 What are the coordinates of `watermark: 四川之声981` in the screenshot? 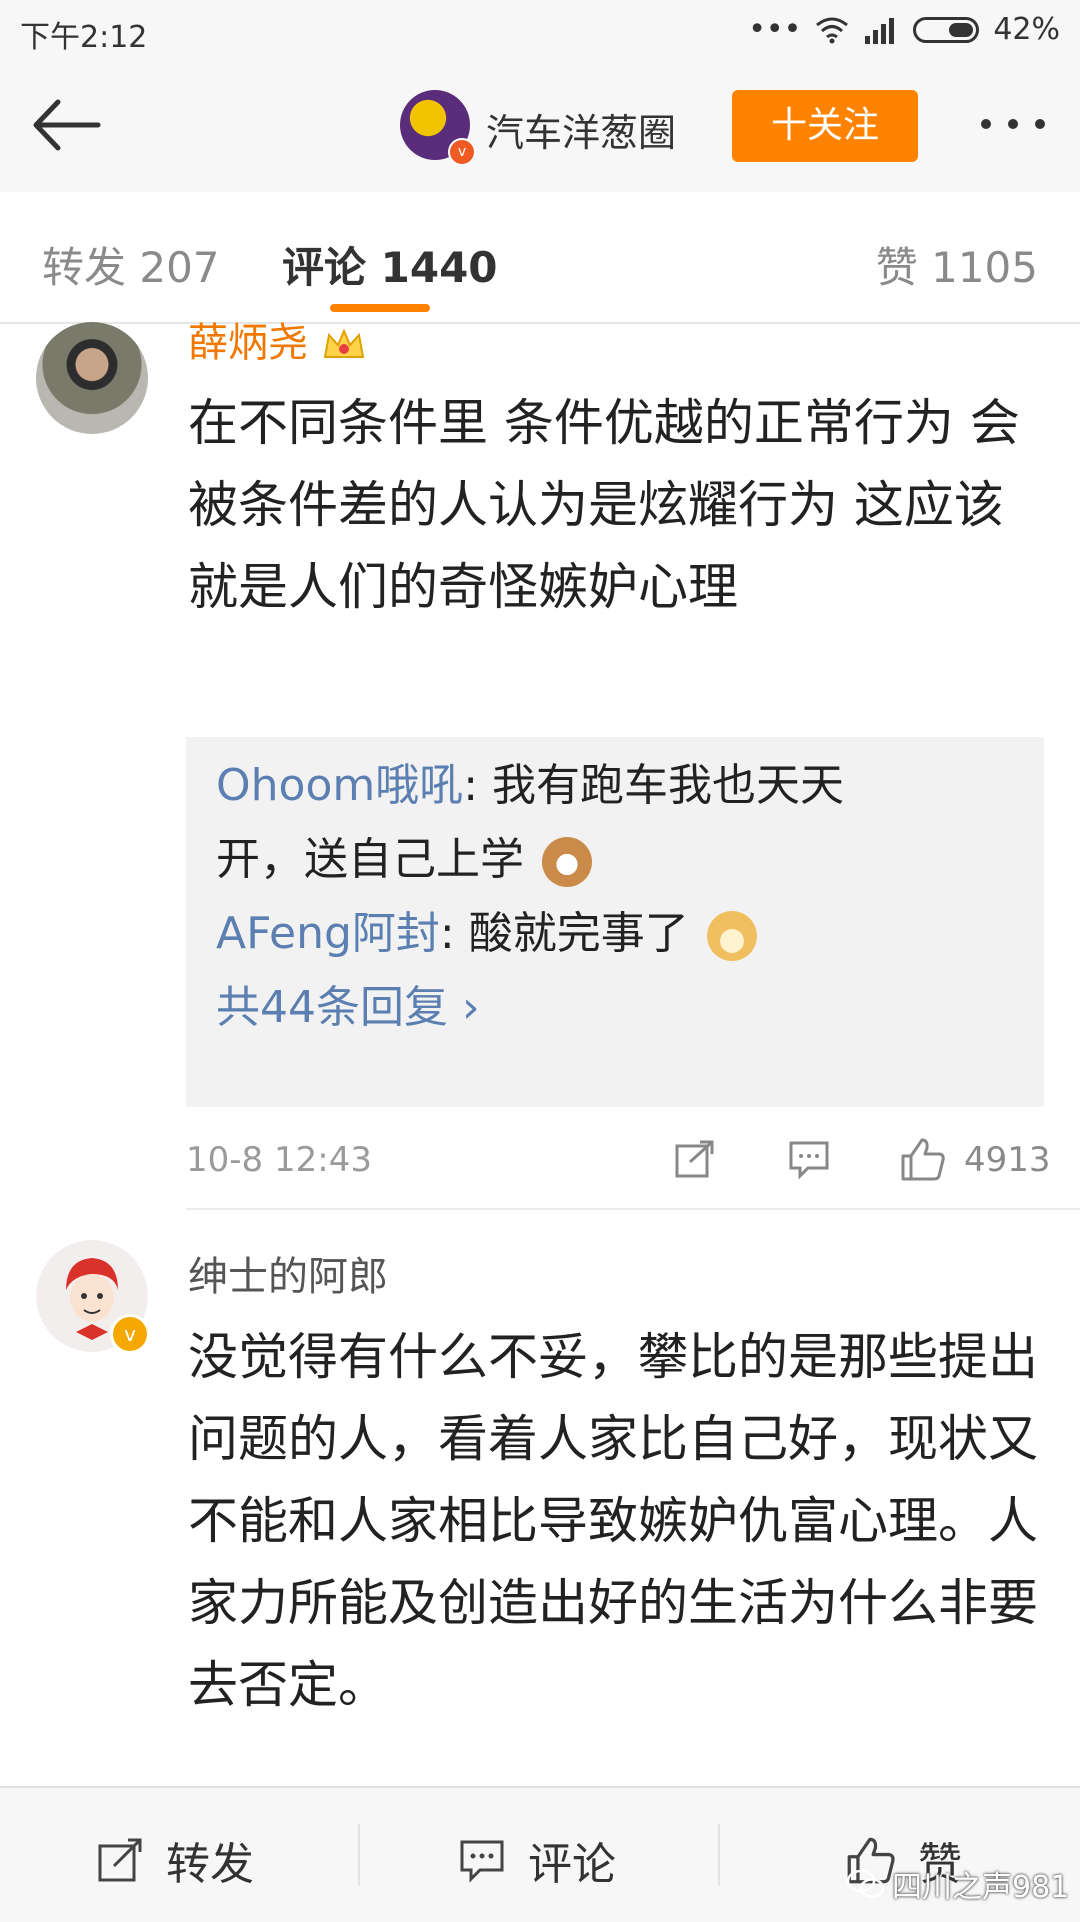 It's located at (957, 1884).